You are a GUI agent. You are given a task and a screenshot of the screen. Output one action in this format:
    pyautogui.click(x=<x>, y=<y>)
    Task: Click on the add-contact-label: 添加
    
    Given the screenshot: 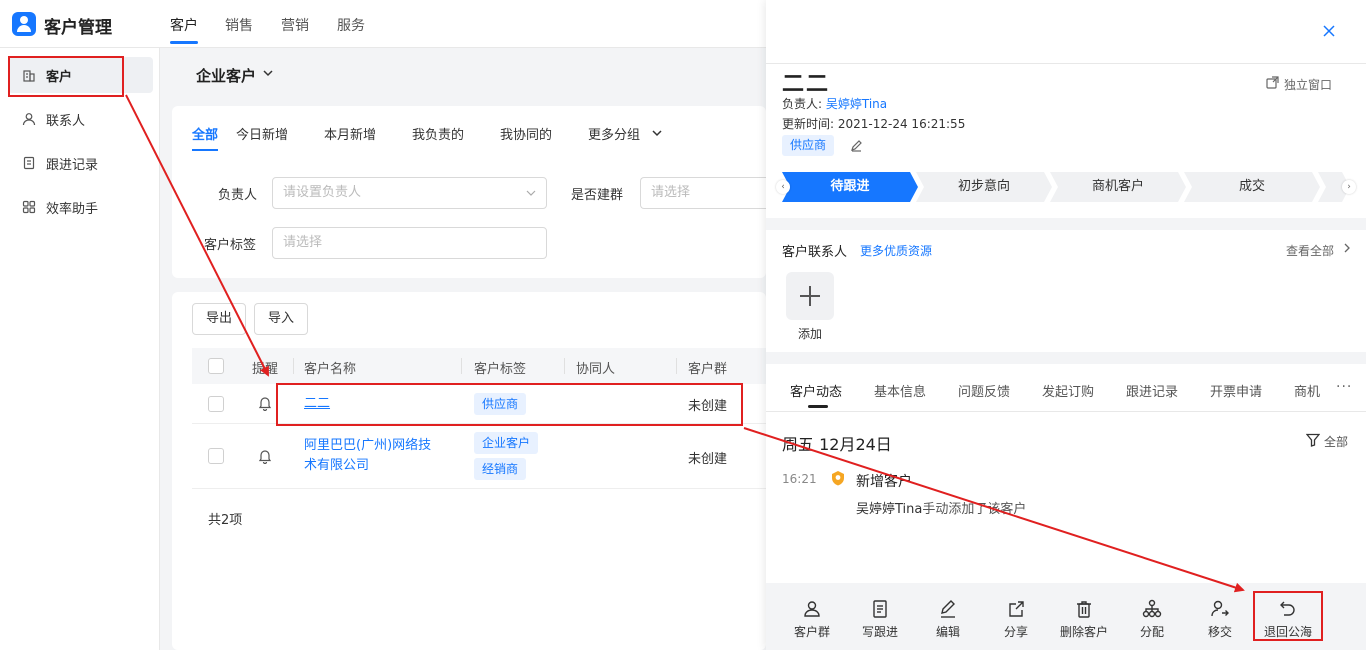 What is the action you would take?
    pyautogui.click(x=810, y=334)
    